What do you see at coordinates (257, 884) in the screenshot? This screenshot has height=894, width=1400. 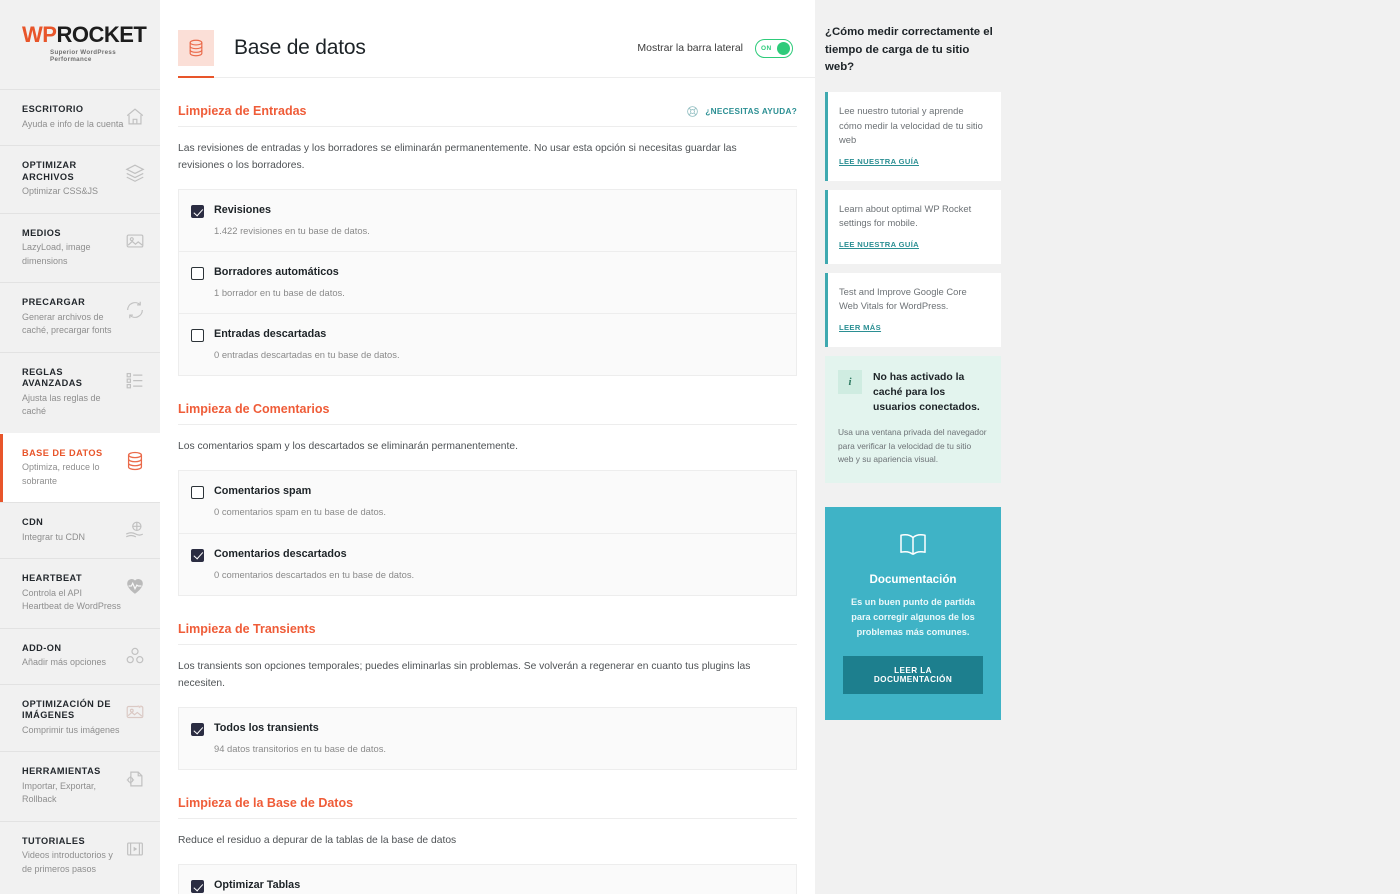 I see `option-label: Optimizar Tablas` at bounding box center [257, 884].